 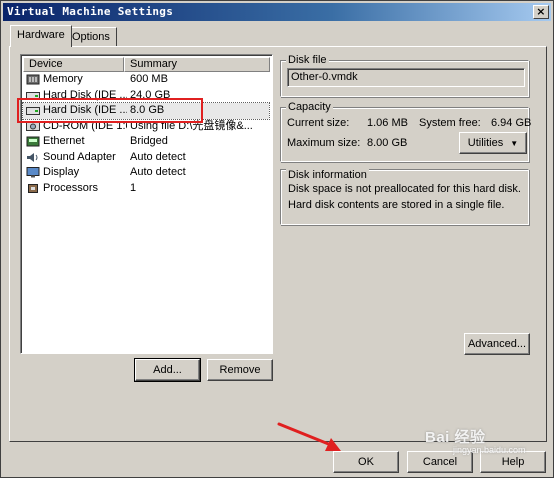 What do you see at coordinates (324, 143) in the screenshot?
I see `max-size-label: Maximum size:` at bounding box center [324, 143].